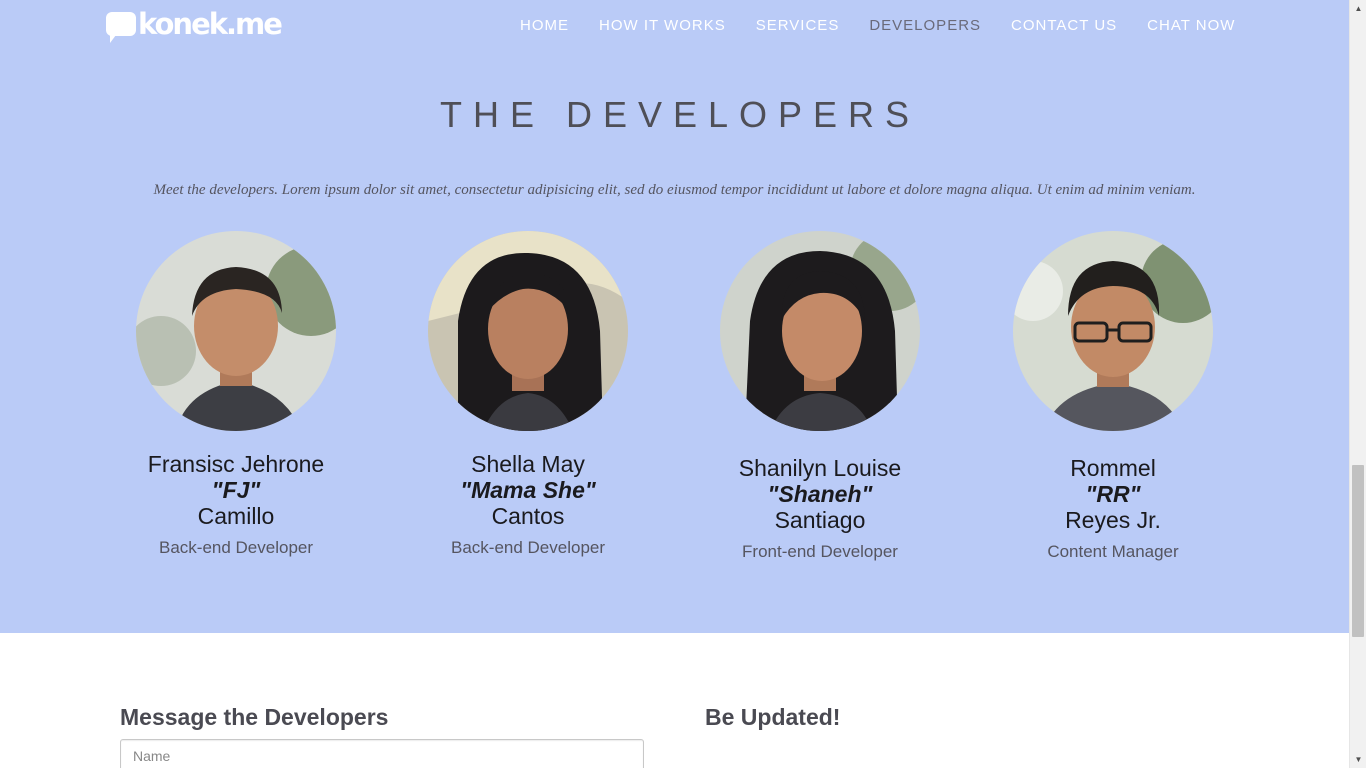 This screenshot has height=768, width=1366. Describe the element at coordinates (680, 114) in the screenshot. I see `section-title: THE DEVELOPERS` at that location.